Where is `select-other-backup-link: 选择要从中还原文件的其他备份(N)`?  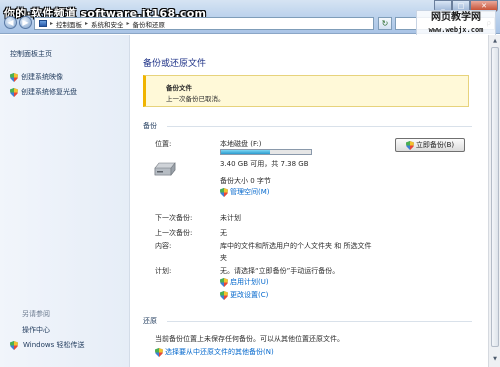 select-other-backup-link: 选择要从中还原文件的其他备份(N) is located at coordinates (214, 352).